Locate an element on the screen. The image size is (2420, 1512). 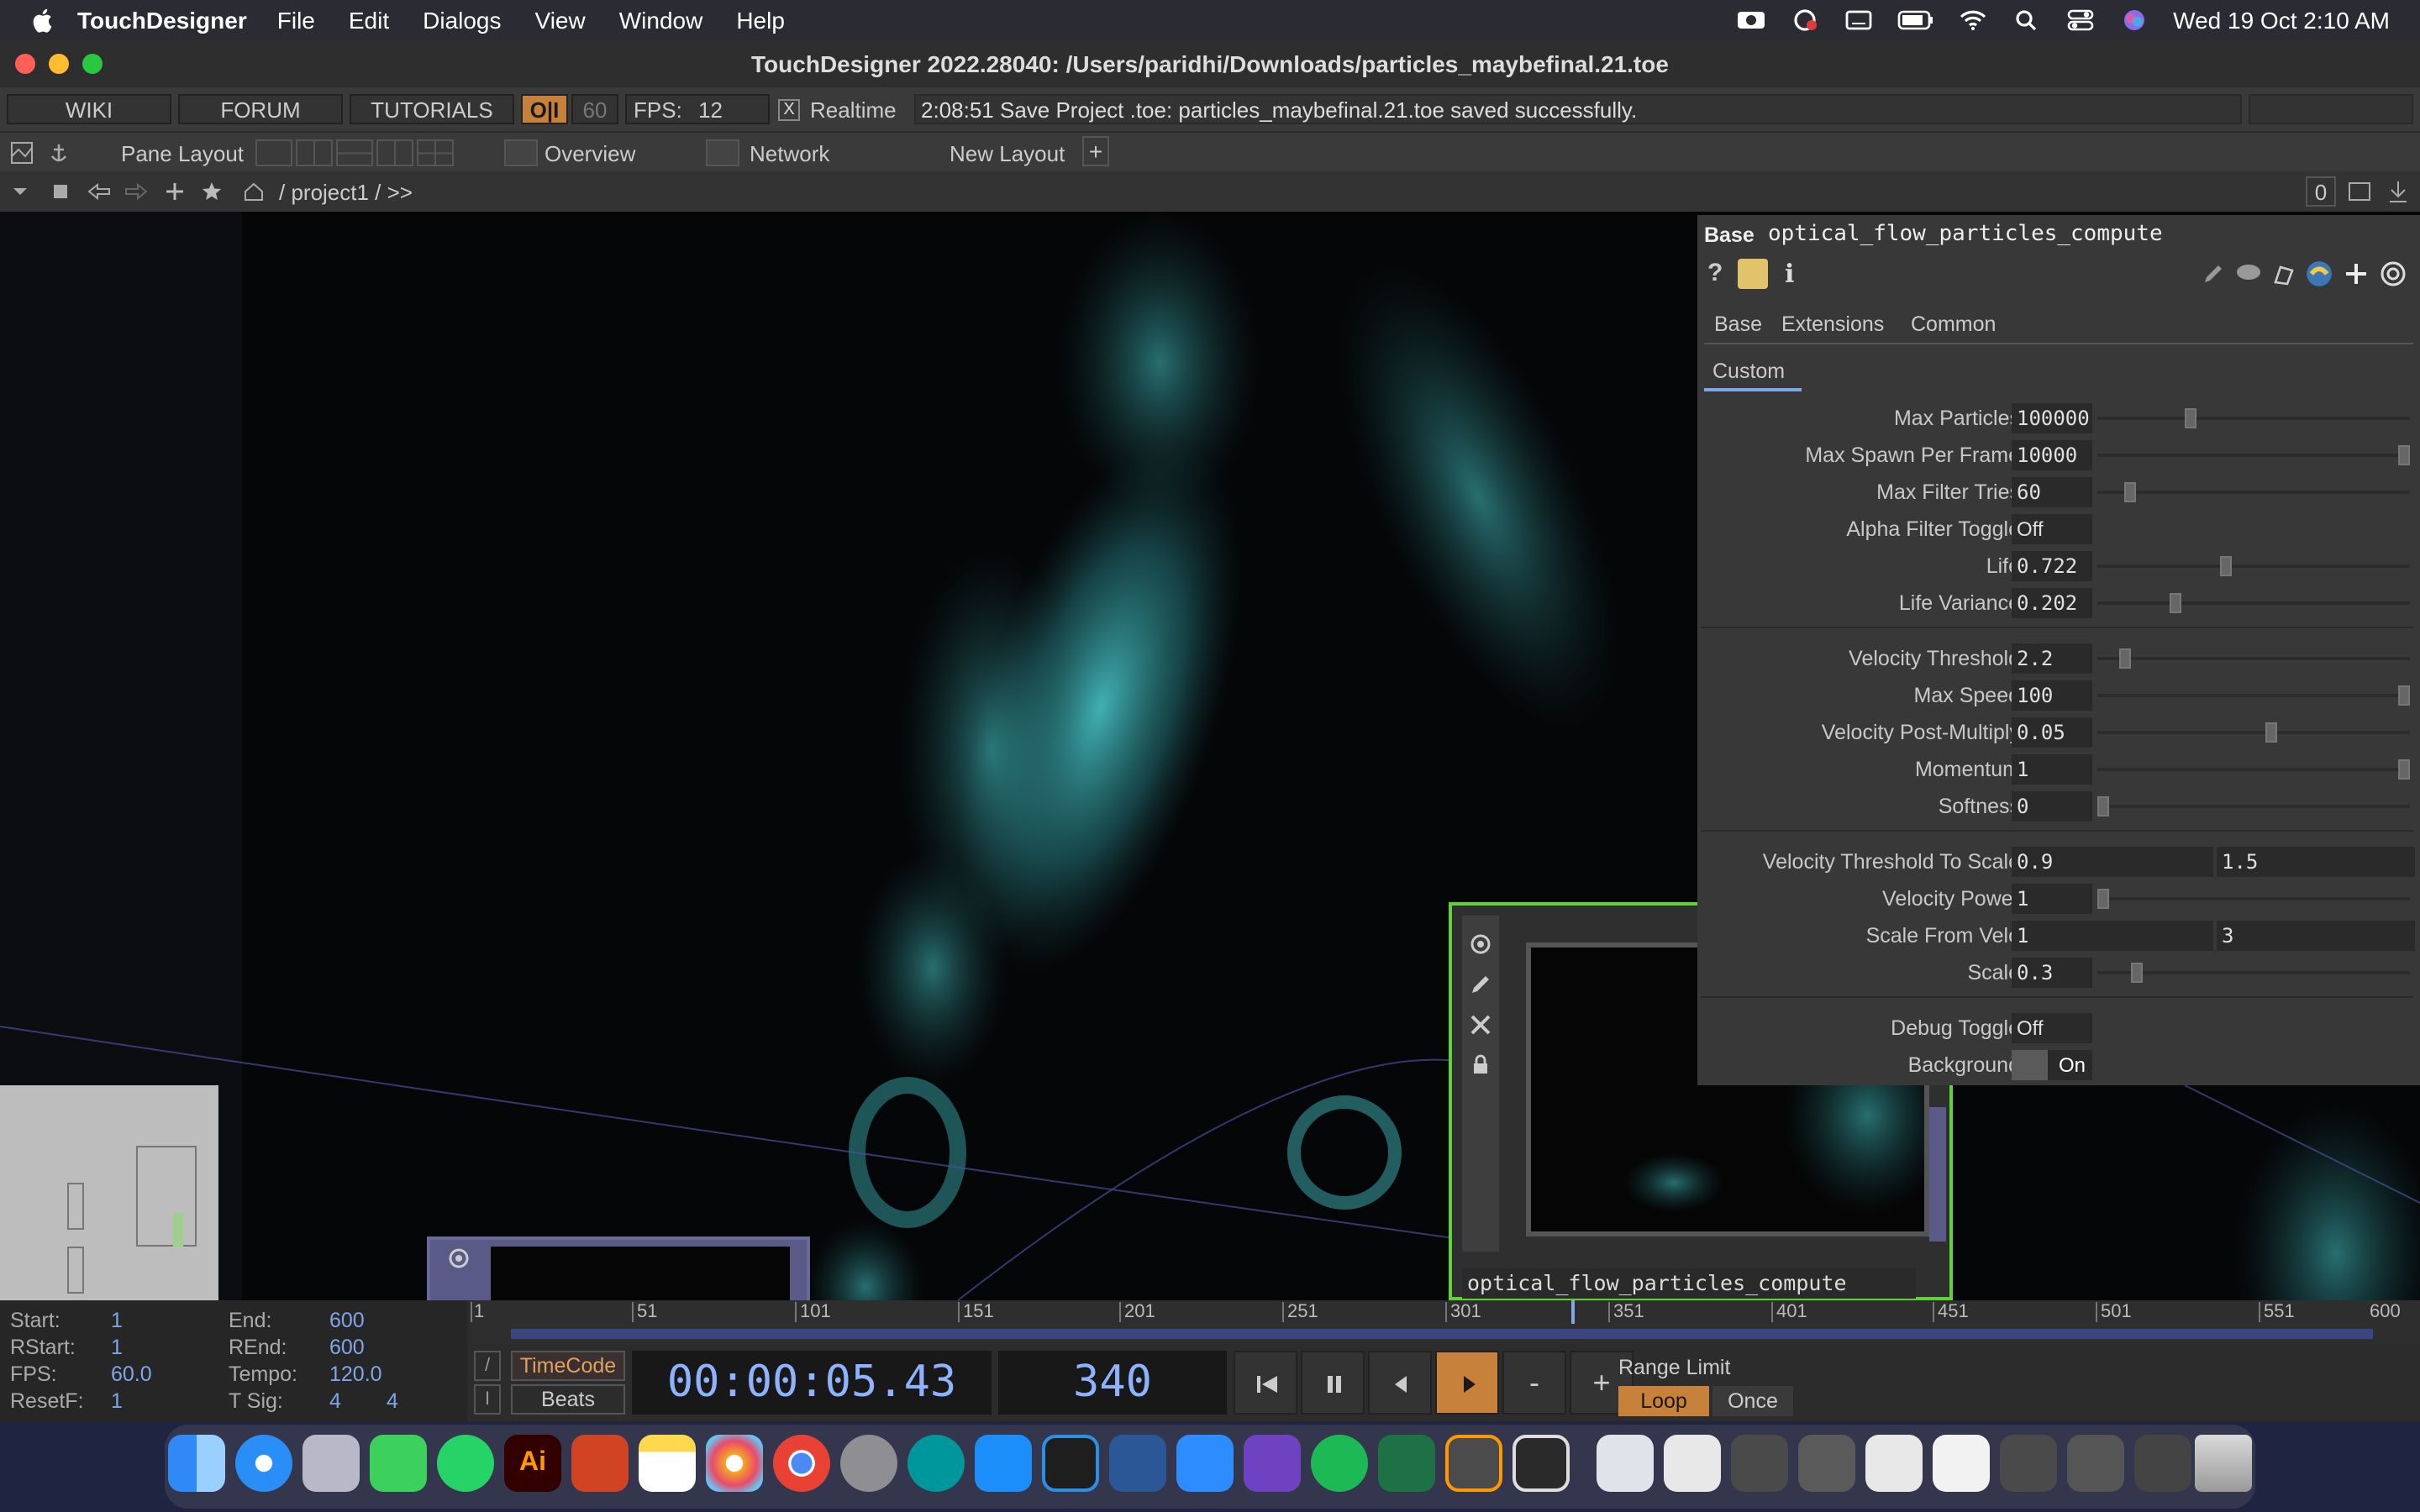
param-velocity-threshold: Velocity Threshold 2.2 is located at coordinates (2058, 658).